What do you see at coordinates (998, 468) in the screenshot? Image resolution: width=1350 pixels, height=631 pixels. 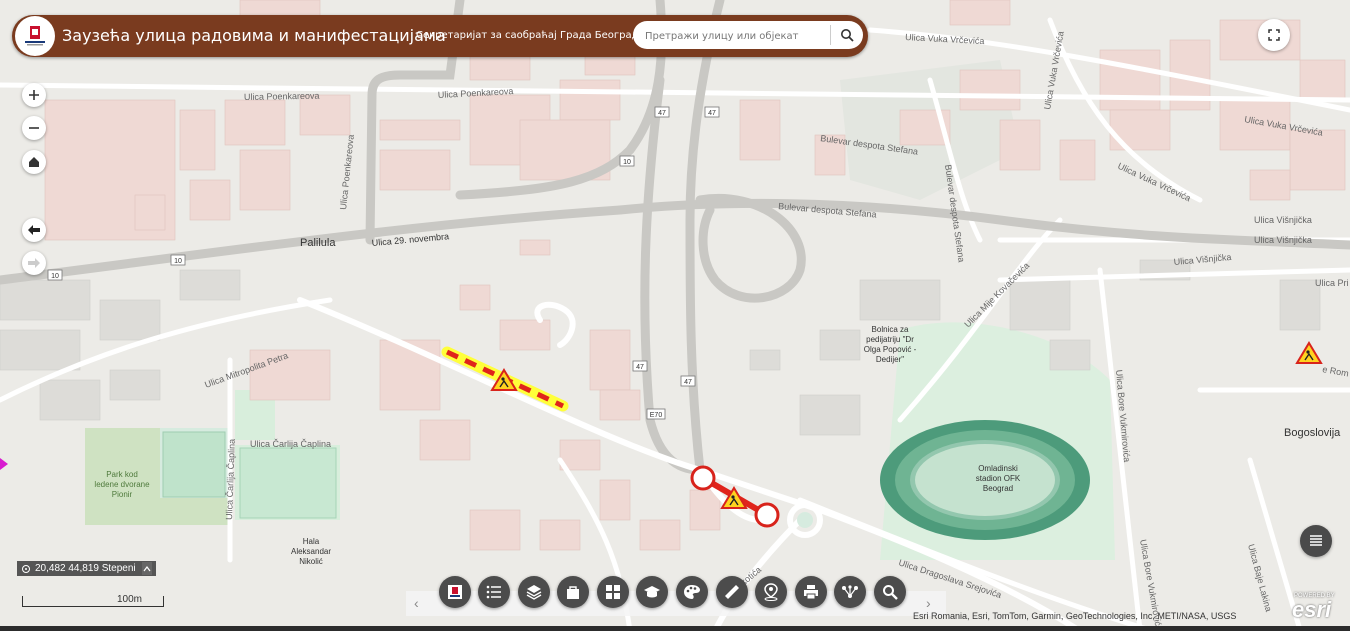 I see `svg-text: Omladinski` at bounding box center [998, 468].